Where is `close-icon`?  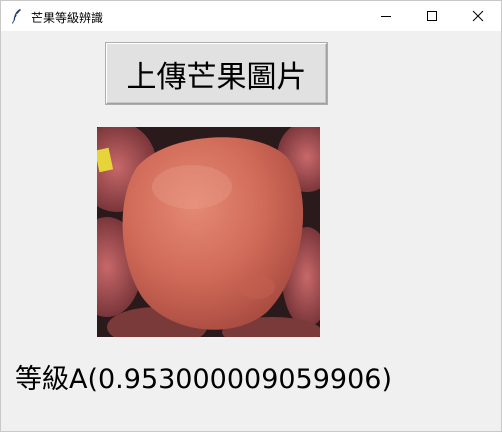 close-icon is located at coordinates (478, 16).